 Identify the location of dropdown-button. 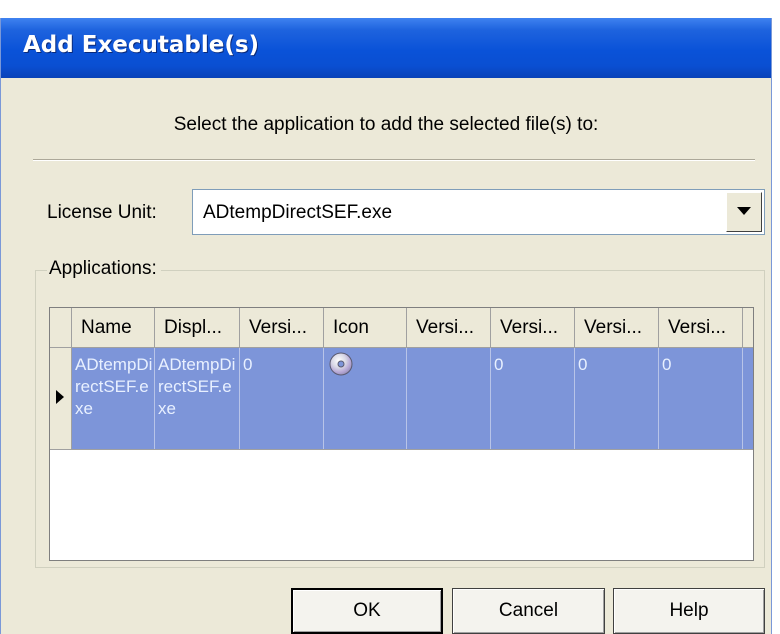
(744, 212).